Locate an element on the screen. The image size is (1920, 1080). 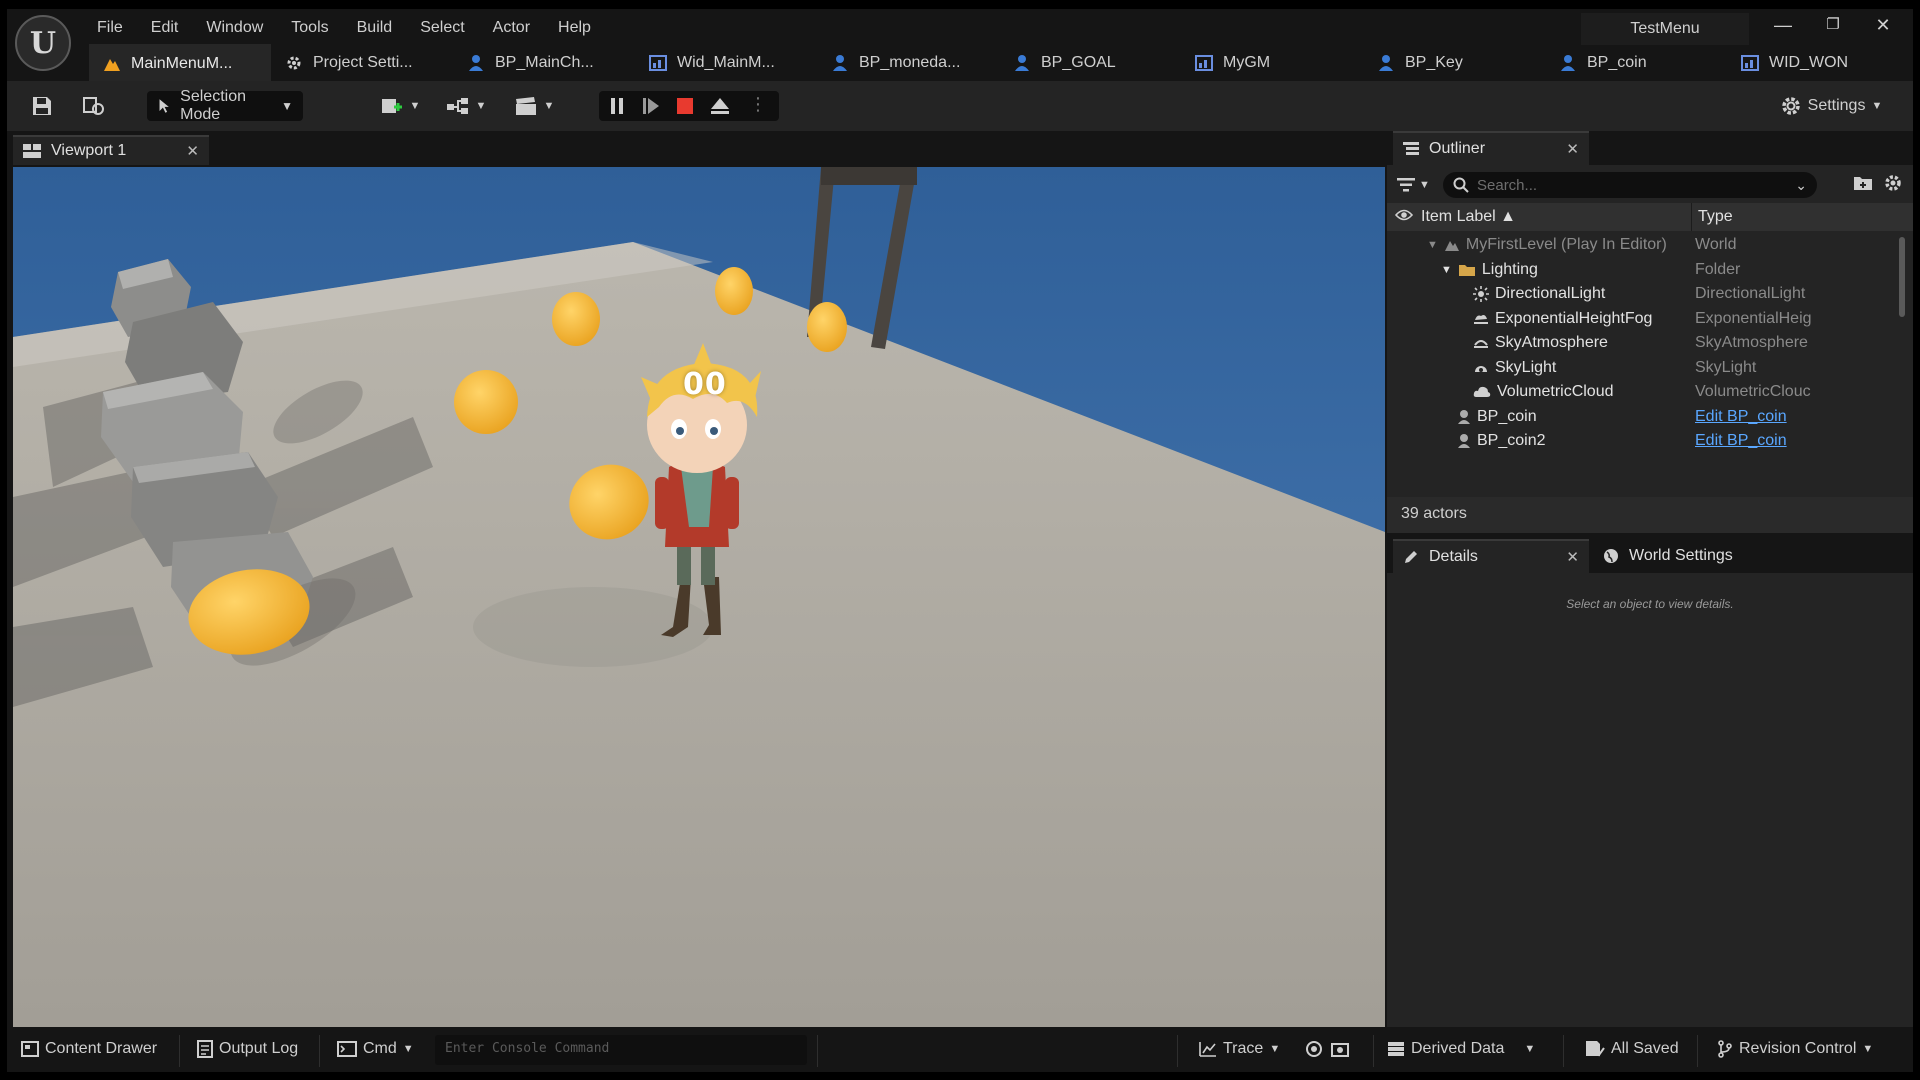
tab-mygm: MyGM is located at coordinates (1272, 62).